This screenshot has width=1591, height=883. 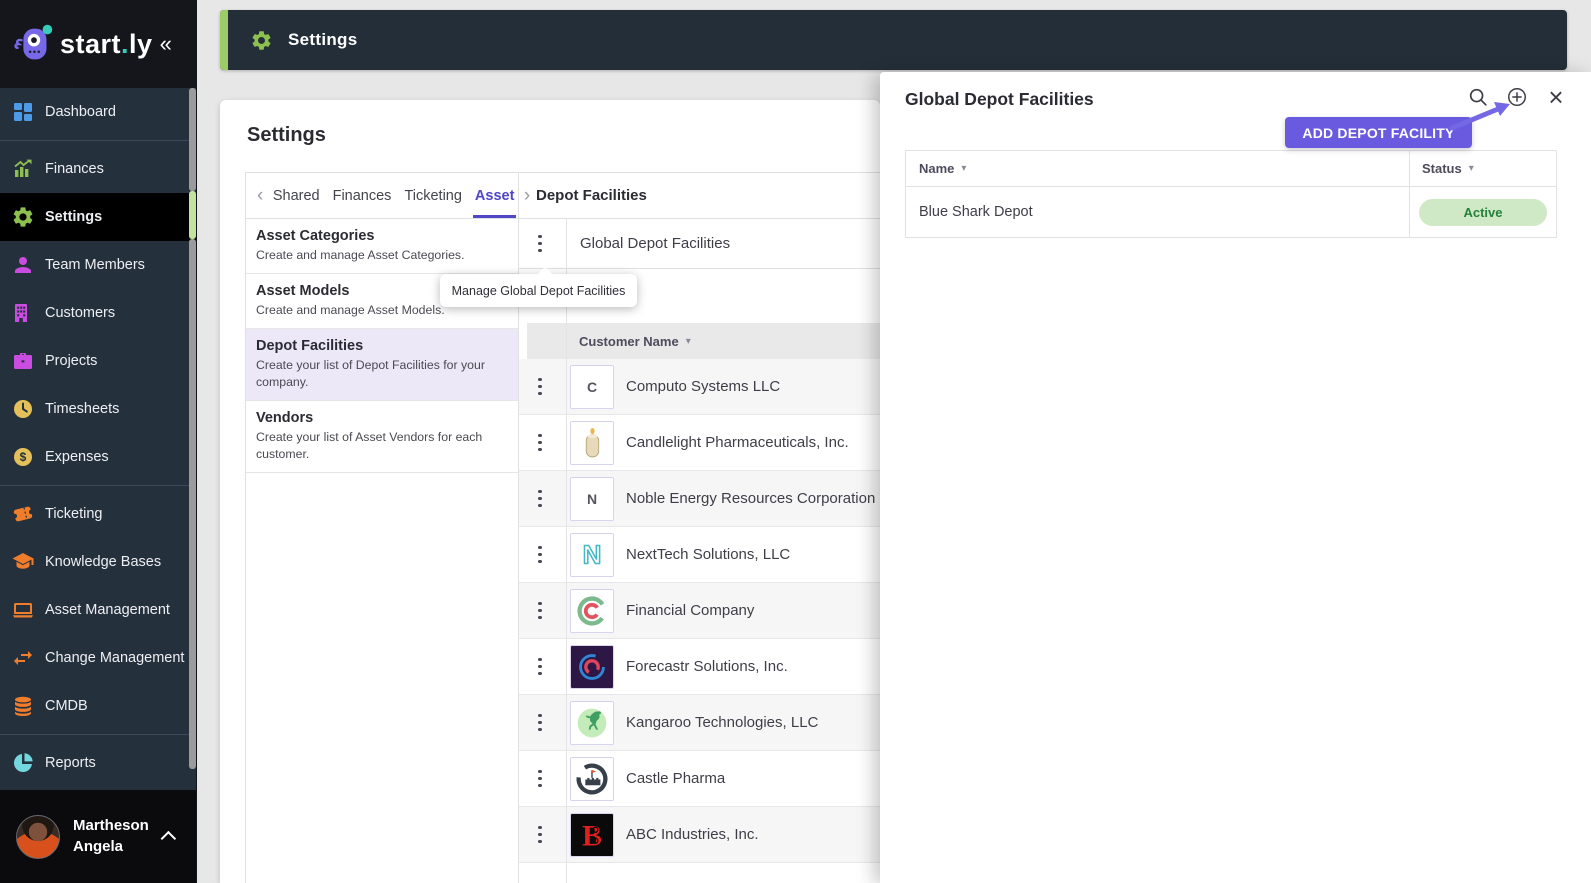 I want to click on sidebar-item-projects: Projects, so click(x=98, y=361).